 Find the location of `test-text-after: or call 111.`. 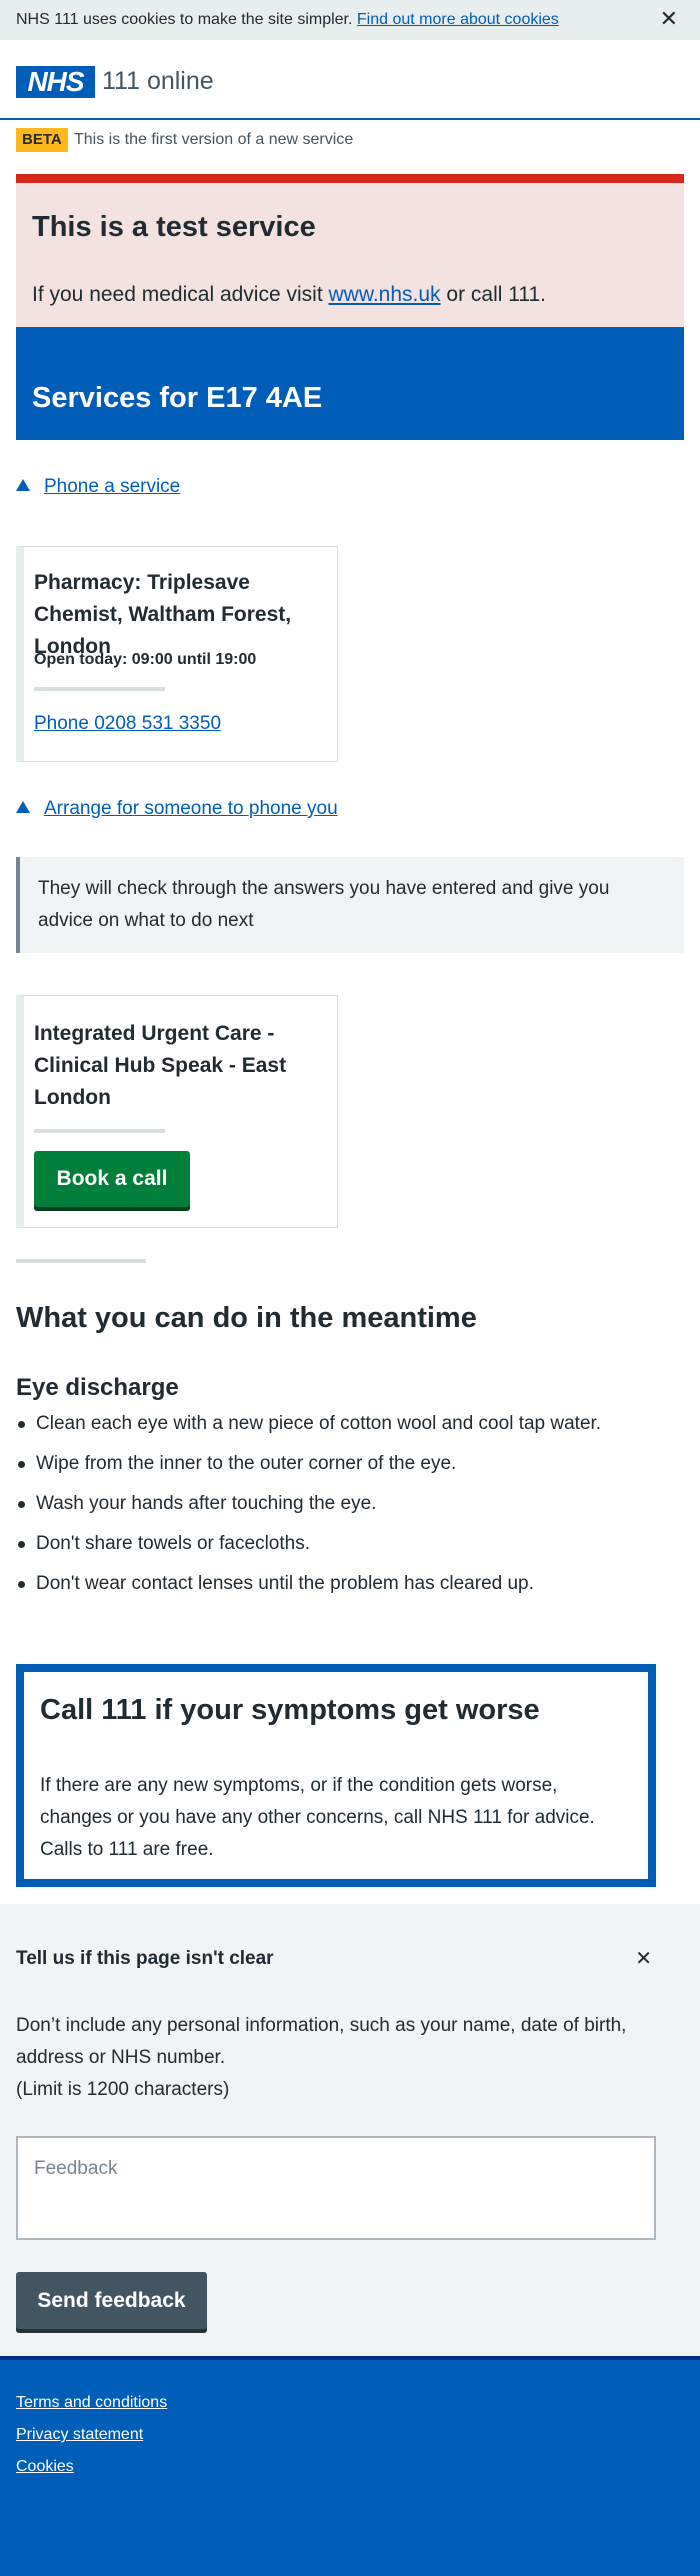

test-text-after: or call 111. is located at coordinates (496, 294).